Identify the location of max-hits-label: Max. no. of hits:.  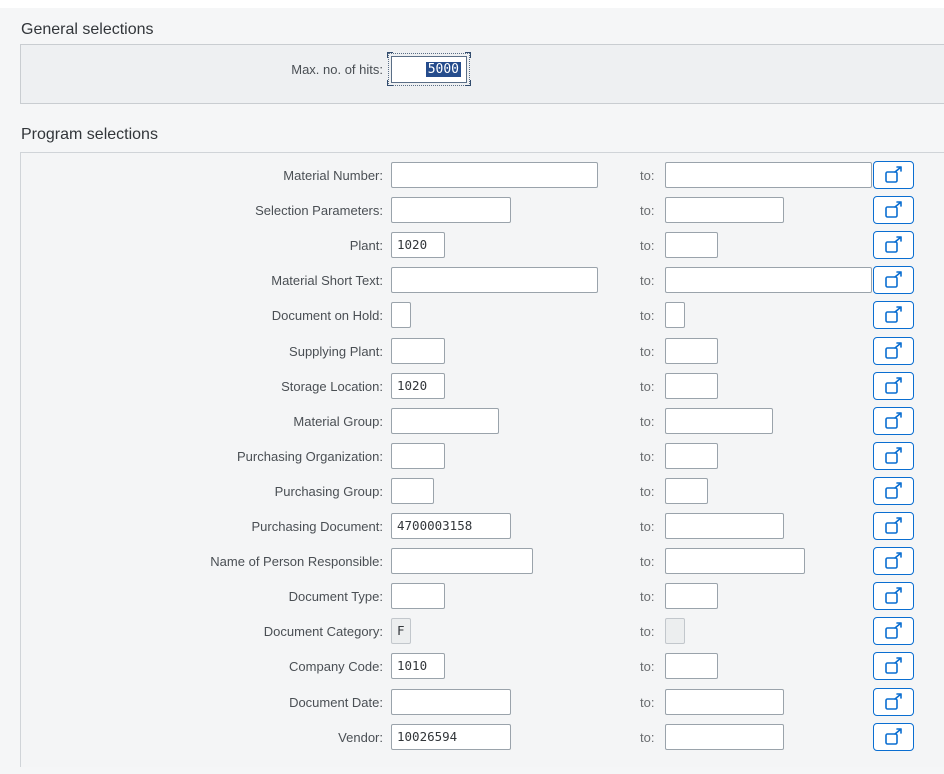
(337, 69).